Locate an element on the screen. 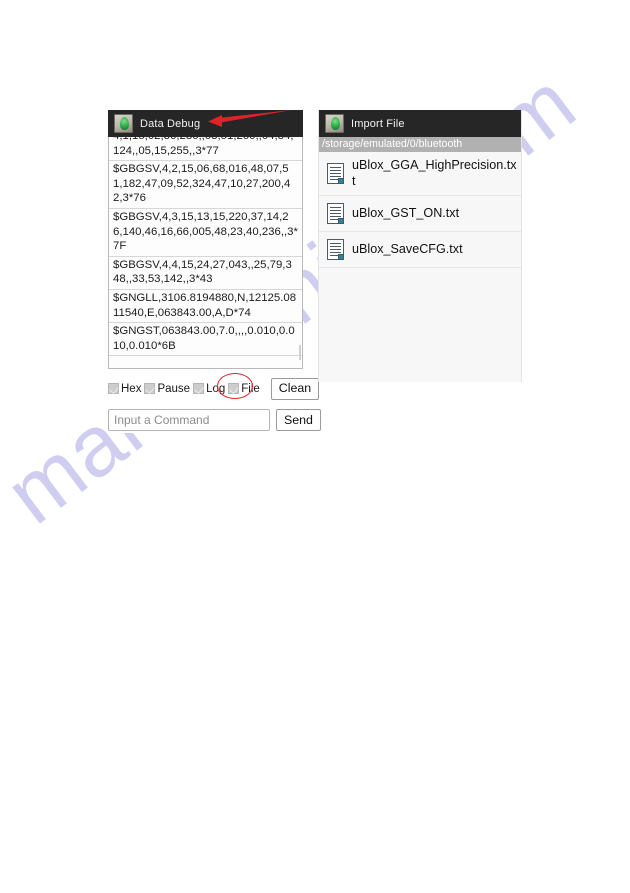 Image resolution: width=630 pixels, height=893 pixels. checkbox-pause-label: Pause is located at coordinates (174, 388).